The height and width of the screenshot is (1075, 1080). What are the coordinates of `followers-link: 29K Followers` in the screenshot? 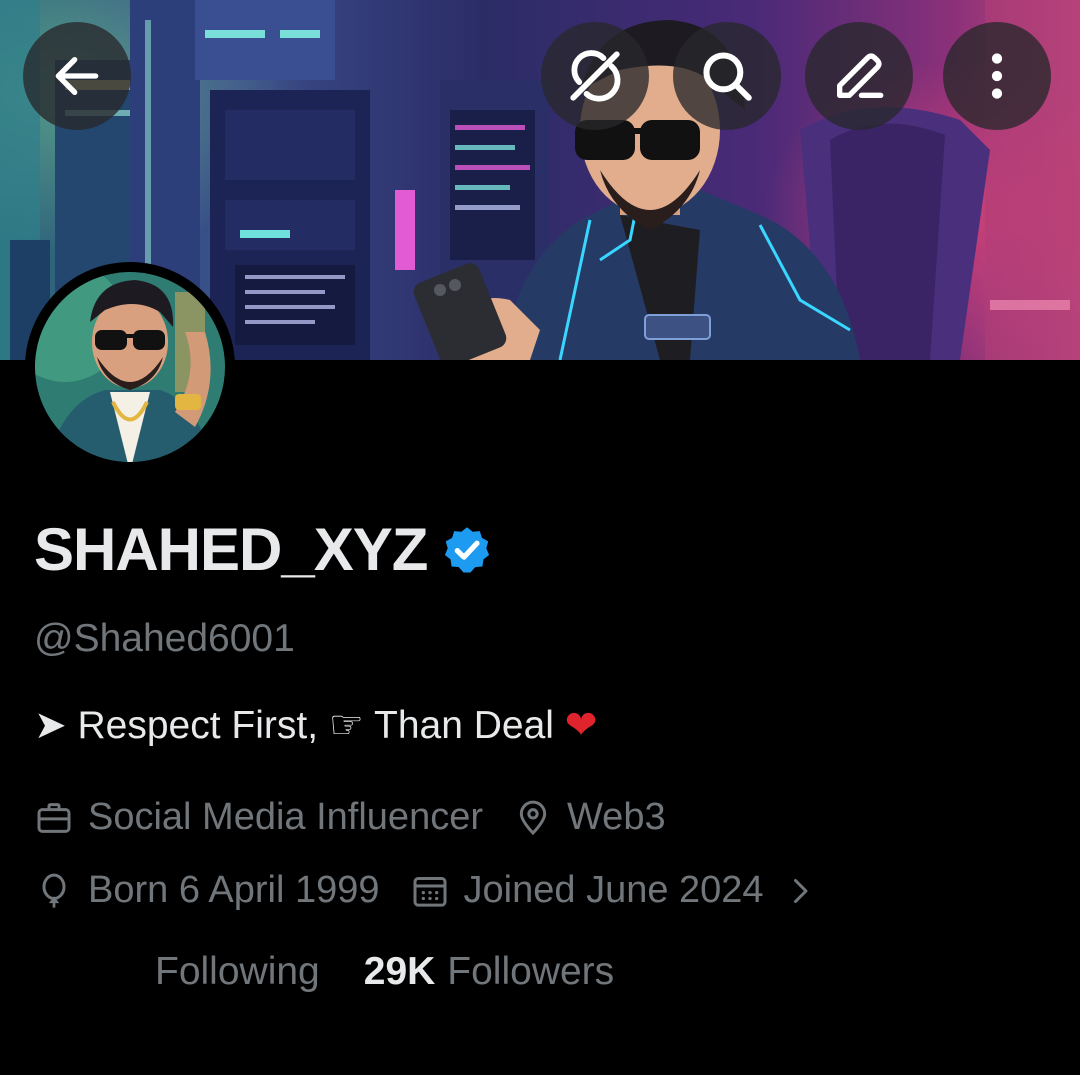 It's located at (489, 972).